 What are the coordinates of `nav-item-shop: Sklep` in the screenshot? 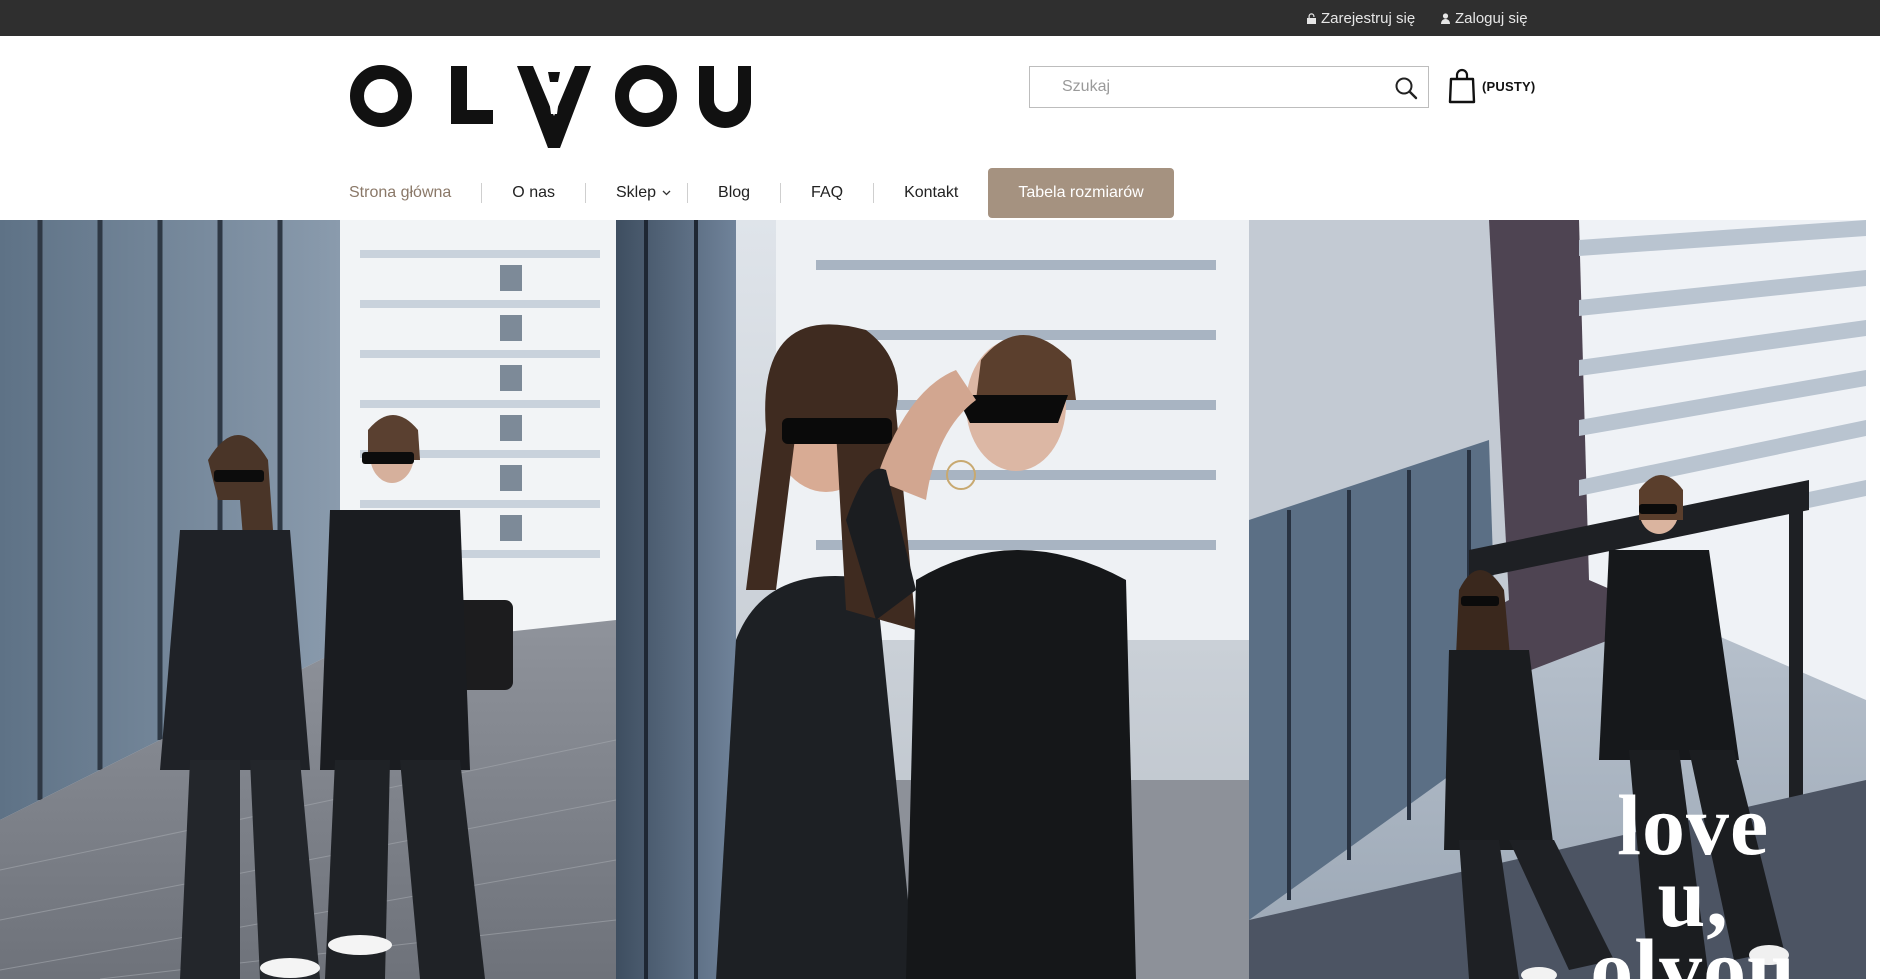 It's located at (643, 193).